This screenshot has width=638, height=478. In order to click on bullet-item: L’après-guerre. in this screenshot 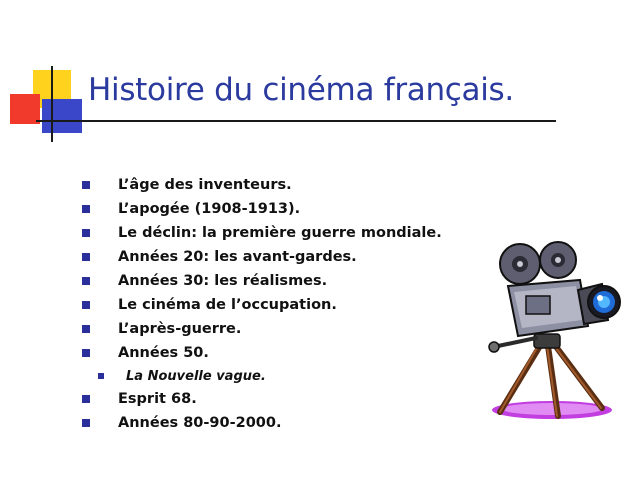, I will do `click(262, 329)`.